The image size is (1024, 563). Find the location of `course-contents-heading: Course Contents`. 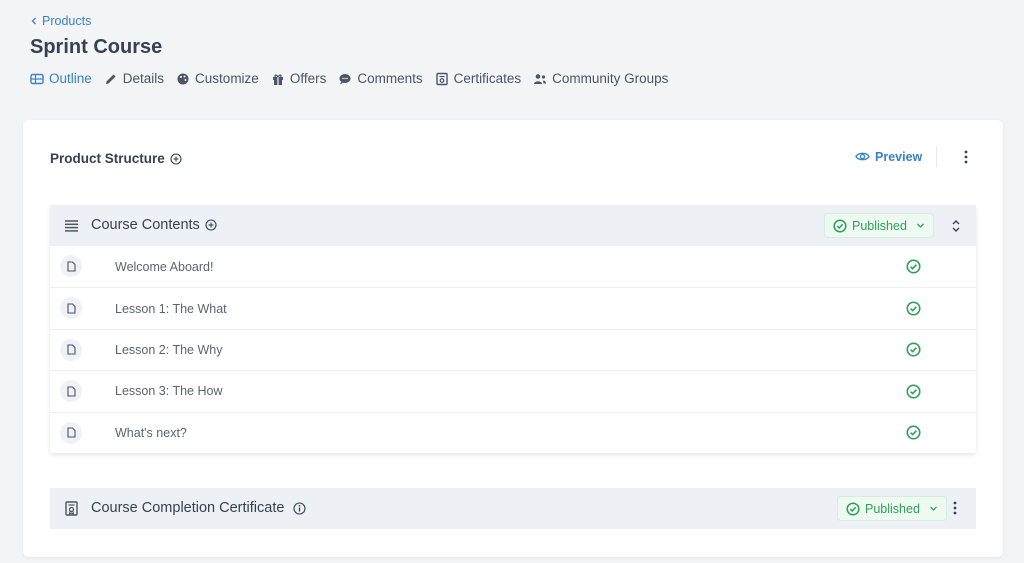

course-contents-heading: Course Contents is located at coordinates (154, 225).